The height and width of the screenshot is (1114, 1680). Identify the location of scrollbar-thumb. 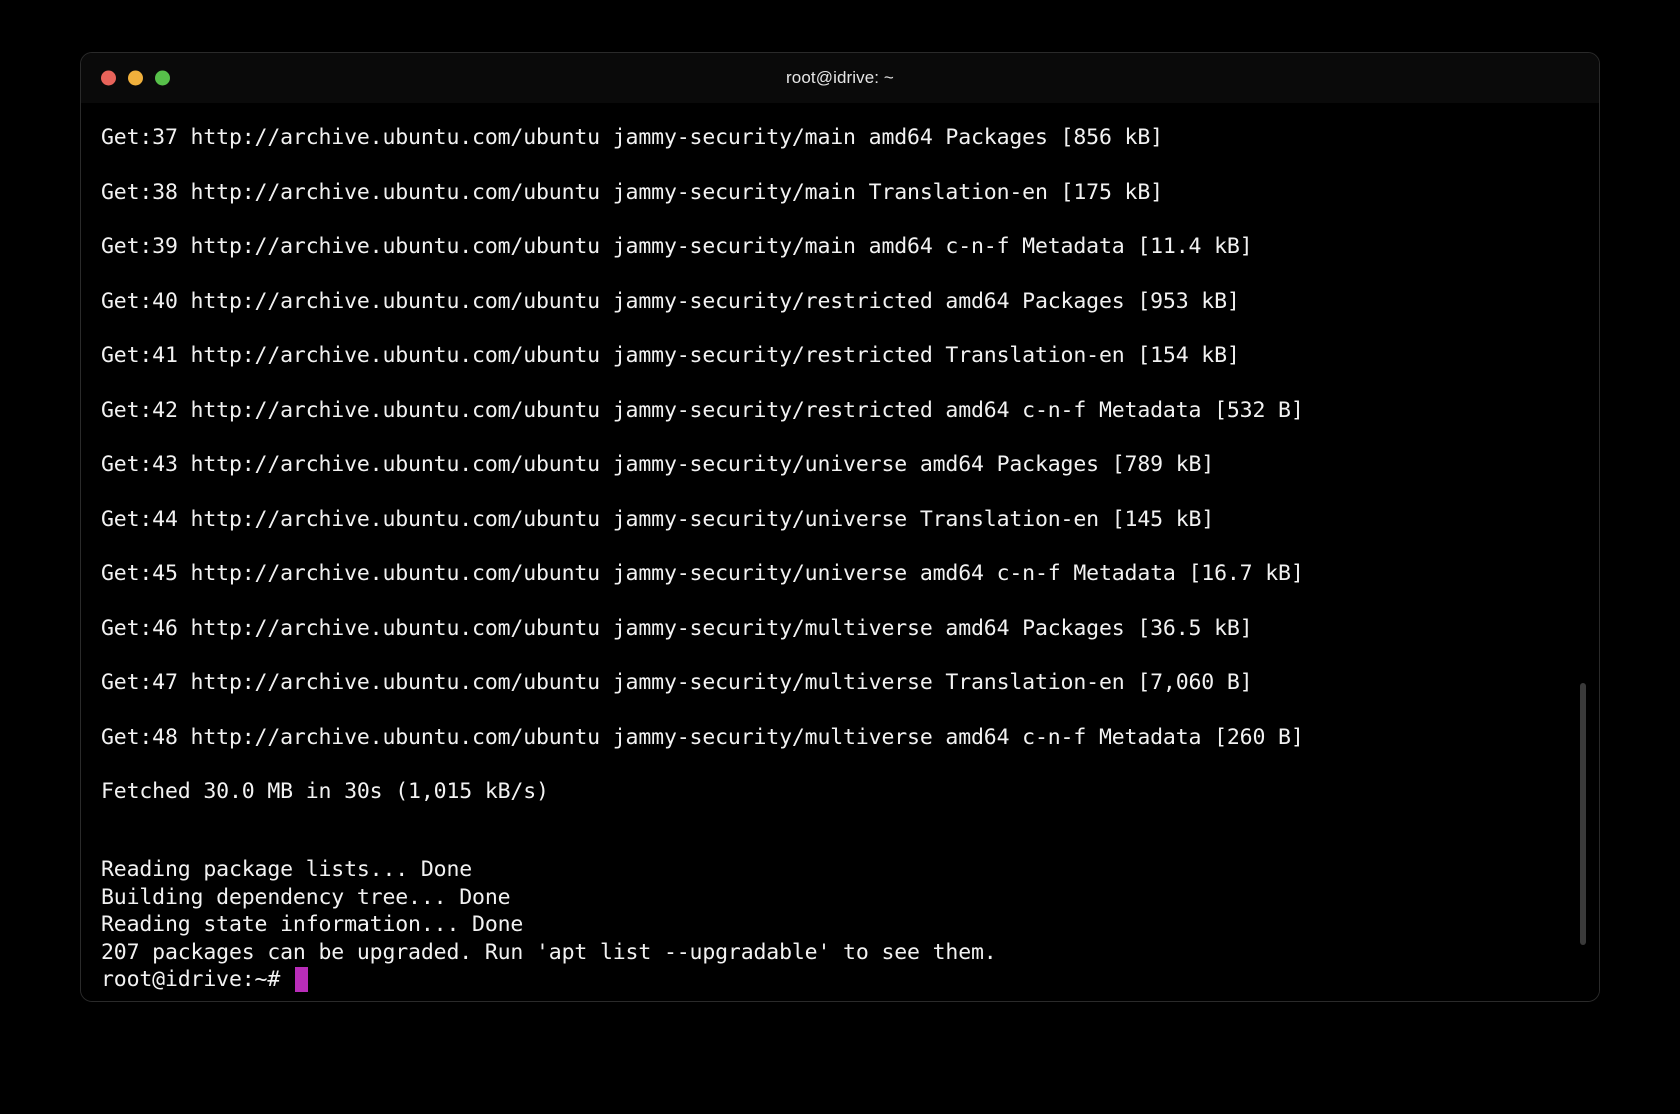
(1583, 814).